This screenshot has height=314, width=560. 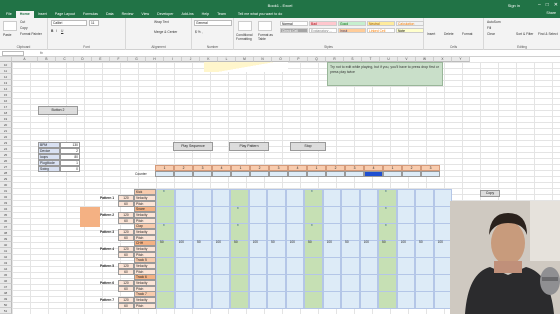 I want to click on tab-view: View, so click(x=145, y=14).